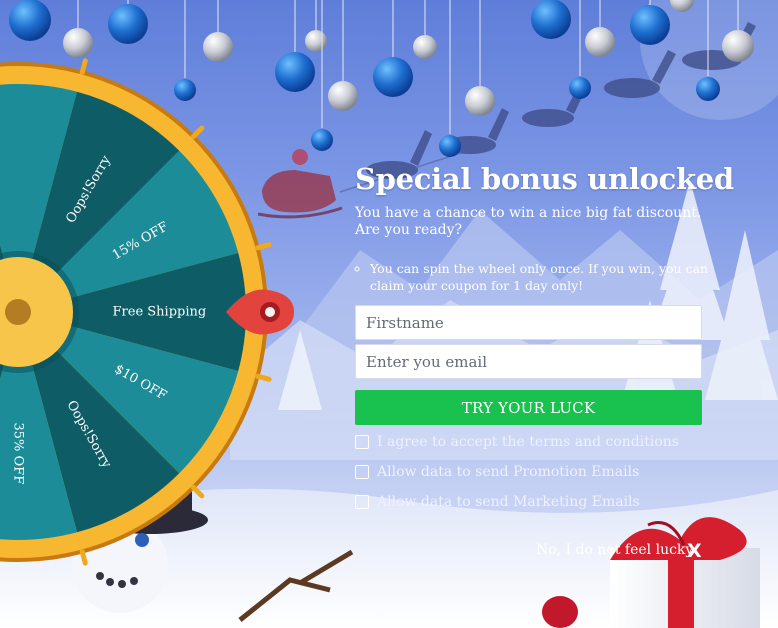 This screenshot has height=628, width=778. I want to click on wheel-segment-label: 35% OFF, so click(18, 453).